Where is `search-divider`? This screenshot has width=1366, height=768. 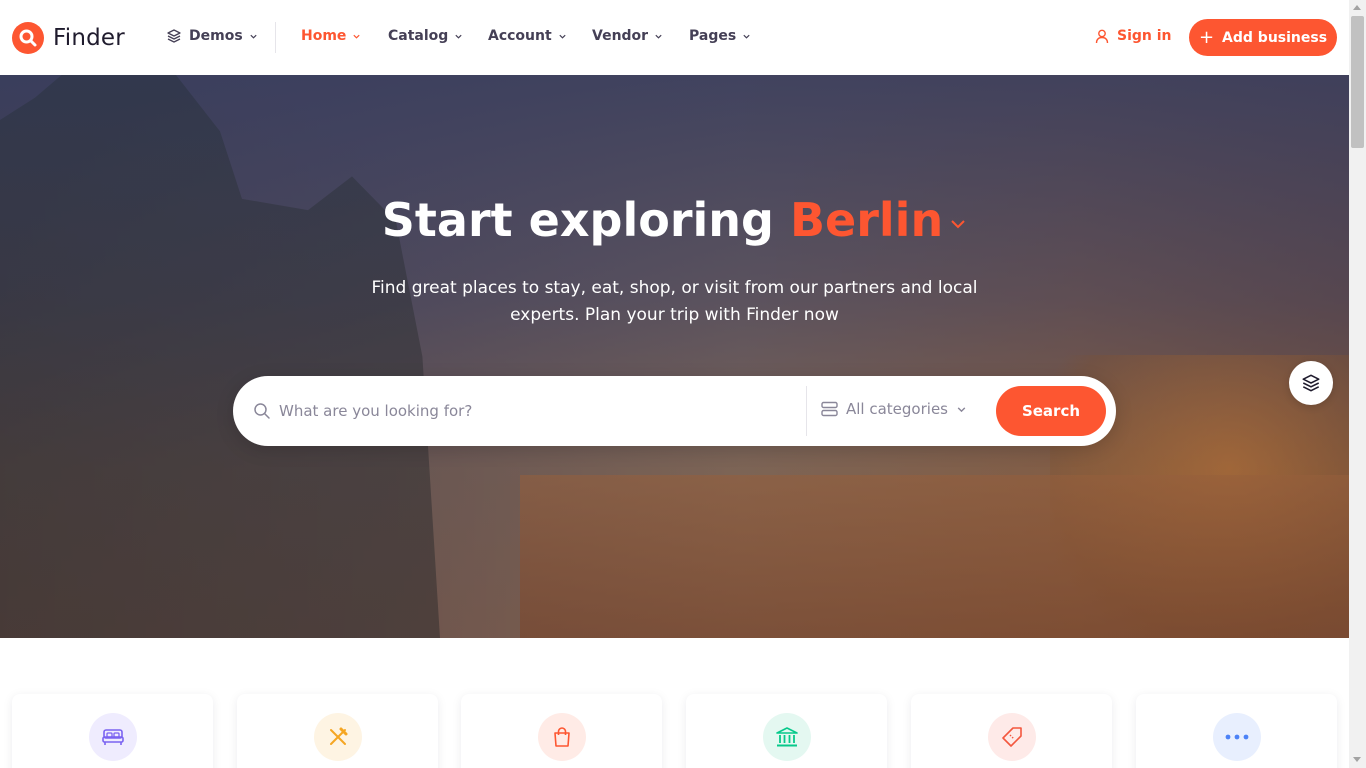
search-divider is located at coordinates (806, 411).